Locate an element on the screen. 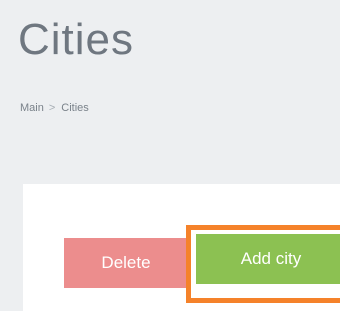 The image size is (340, 311). add-city-button: Add city is located at coordinates (268, 259).